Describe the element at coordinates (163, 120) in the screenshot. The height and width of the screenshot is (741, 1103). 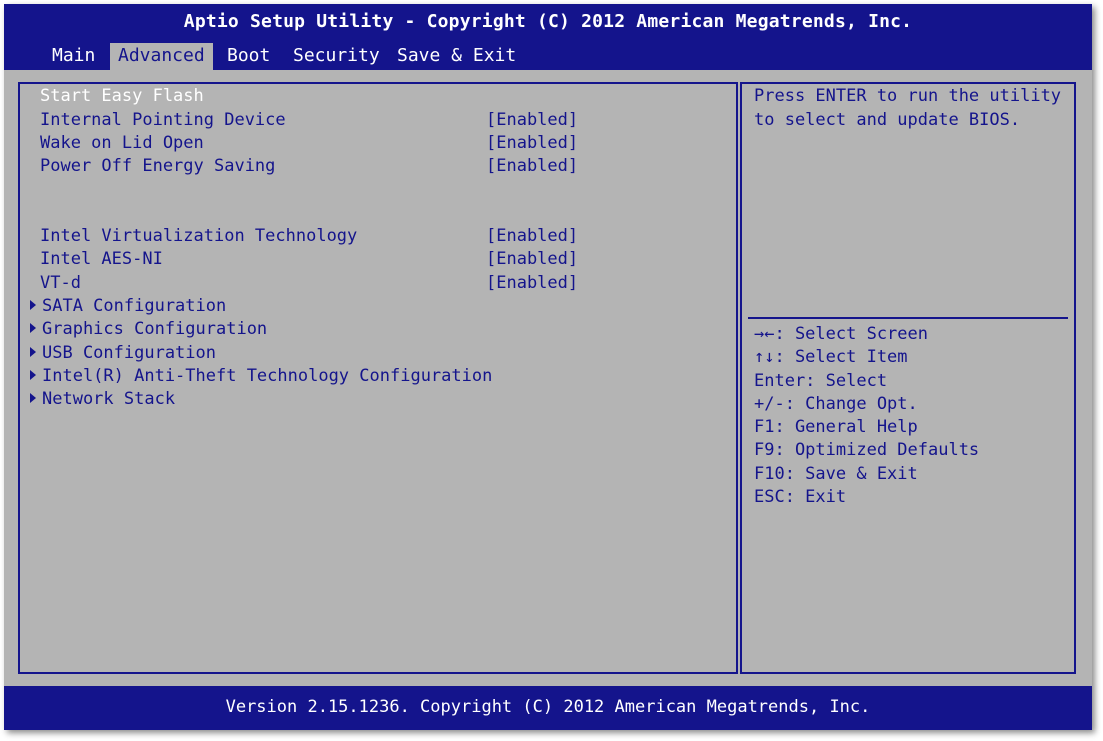
I see `internal-pointing-device-label: Internal Pointing Device` at that location.